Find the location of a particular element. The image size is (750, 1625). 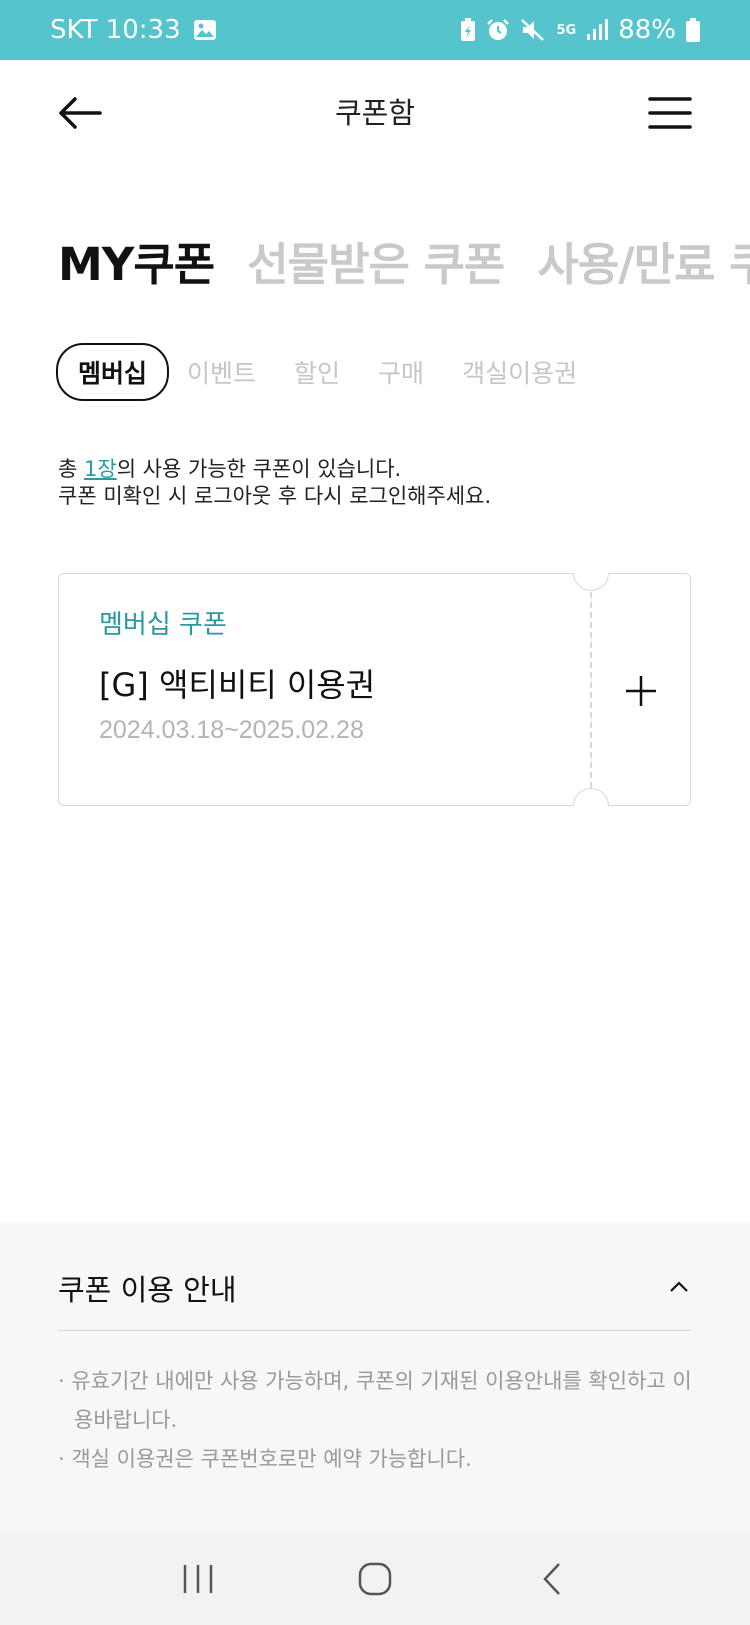

guide-item: · 객실 이용권은 쿠폰번호로만 예약 가능합니다. is located at coordinates (265, 1459).